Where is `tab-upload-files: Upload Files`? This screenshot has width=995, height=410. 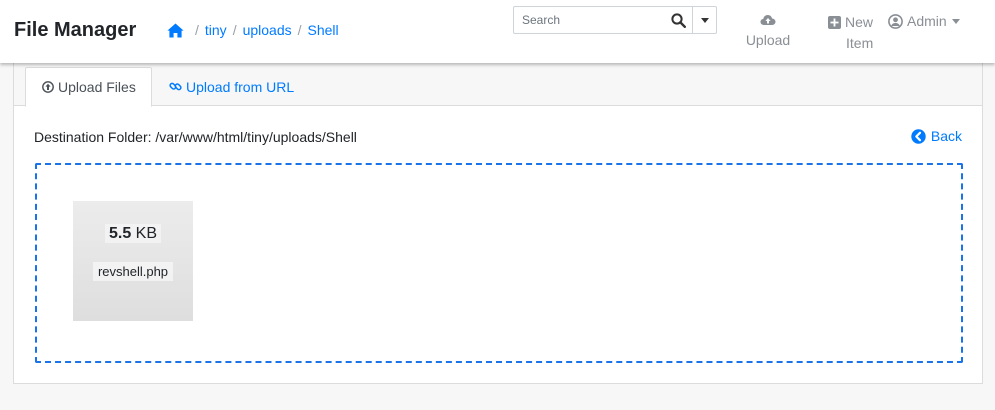 tab-upload-files: Upload Files is located at coordinates (88, 87).